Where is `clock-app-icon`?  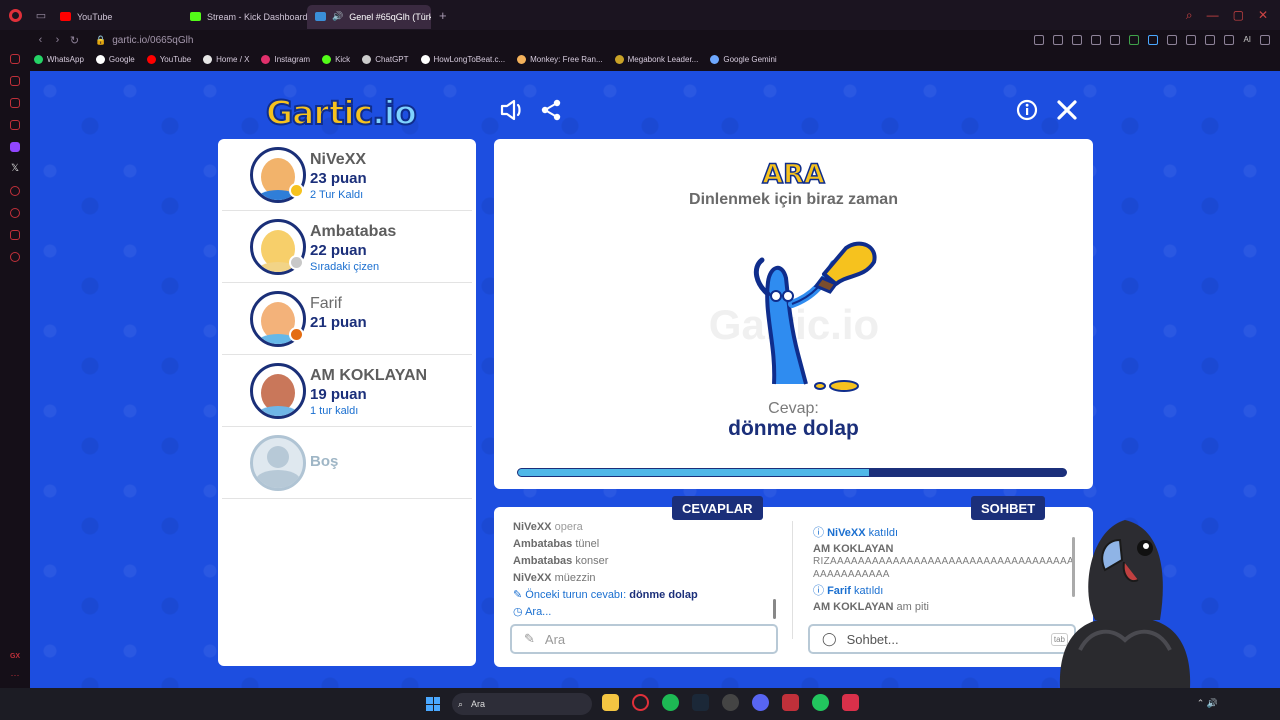
clock-app-icon is located at coordinates (730, 702).